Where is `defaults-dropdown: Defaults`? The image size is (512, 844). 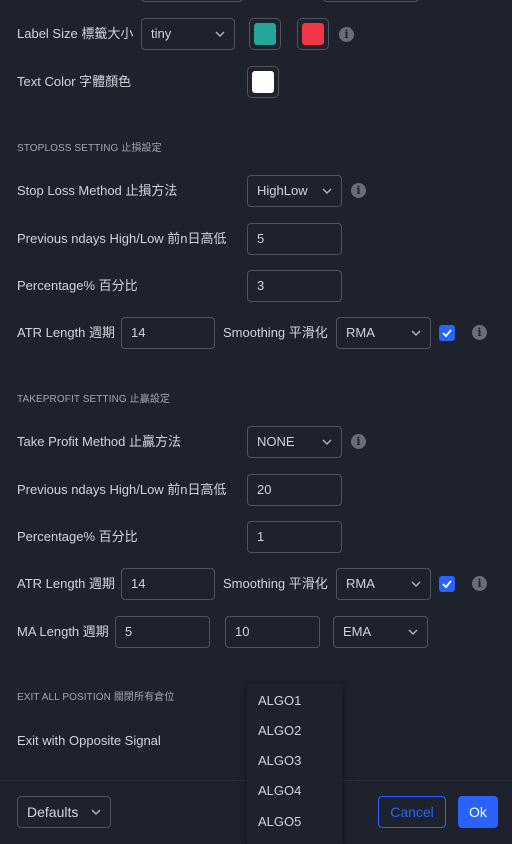
defaults-dropdown: Defaults is located at coordinates (64, 812).